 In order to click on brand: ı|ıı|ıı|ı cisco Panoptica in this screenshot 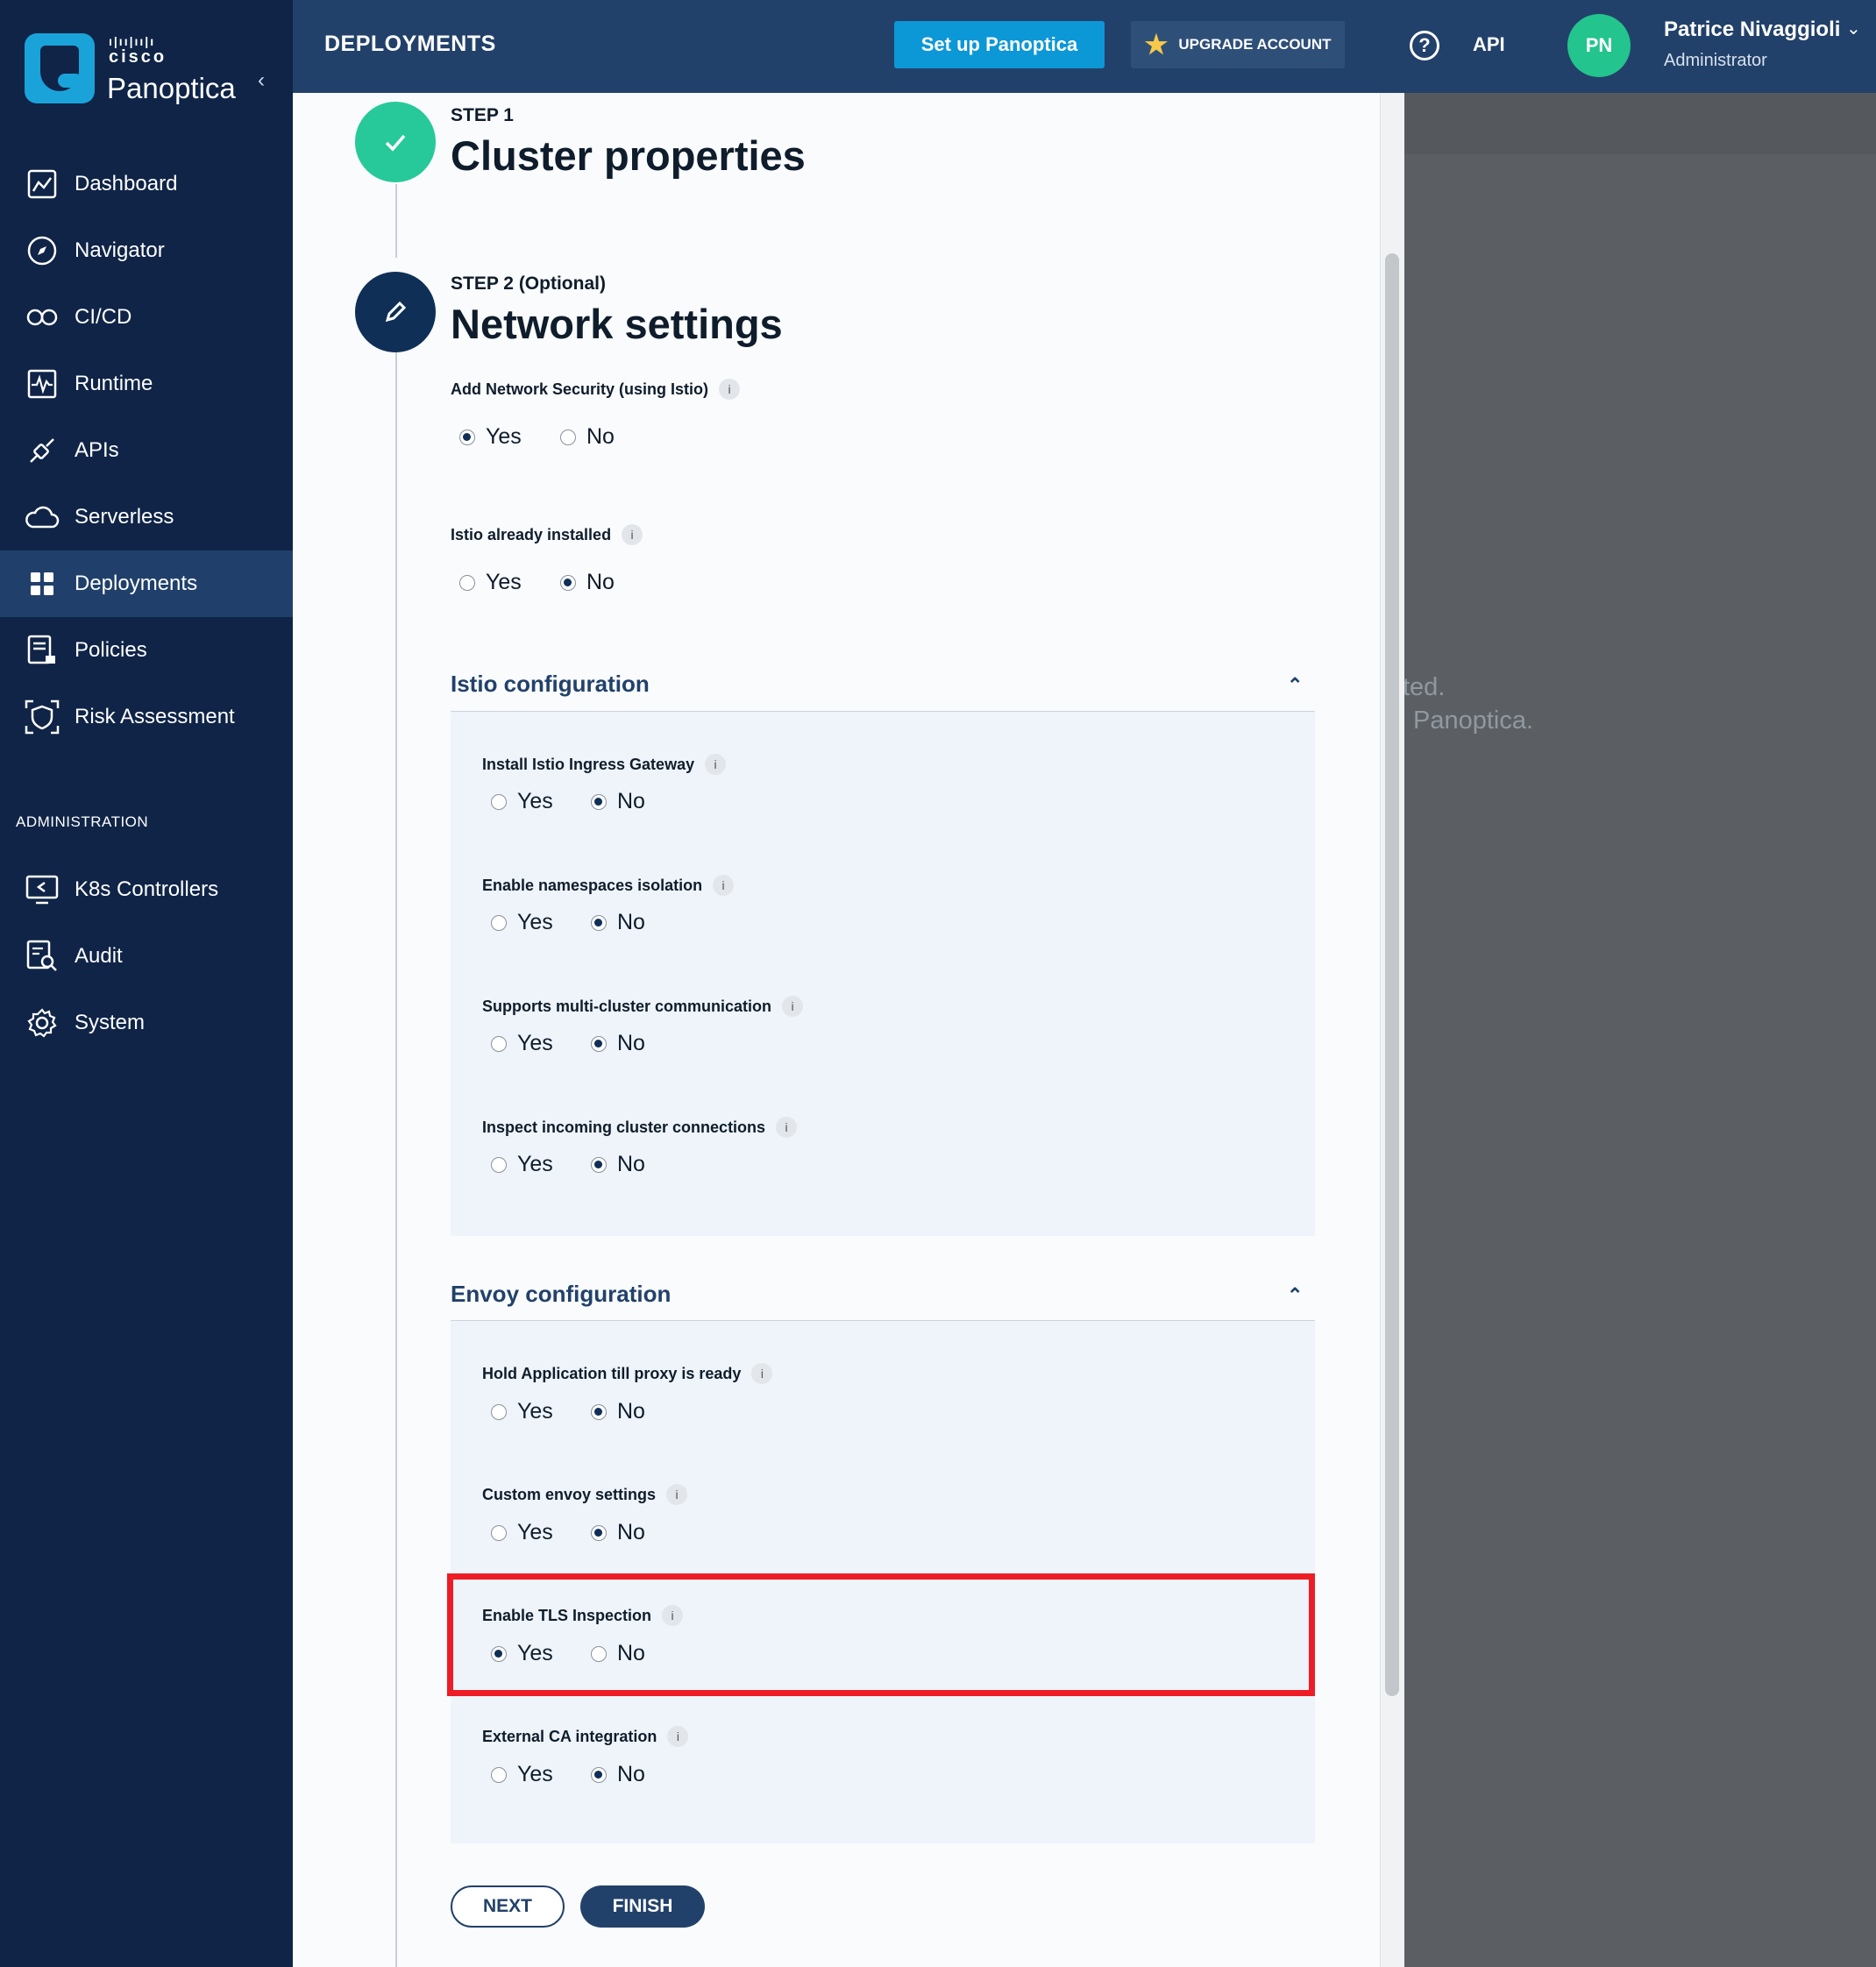, I will do `click(152, 70)`.